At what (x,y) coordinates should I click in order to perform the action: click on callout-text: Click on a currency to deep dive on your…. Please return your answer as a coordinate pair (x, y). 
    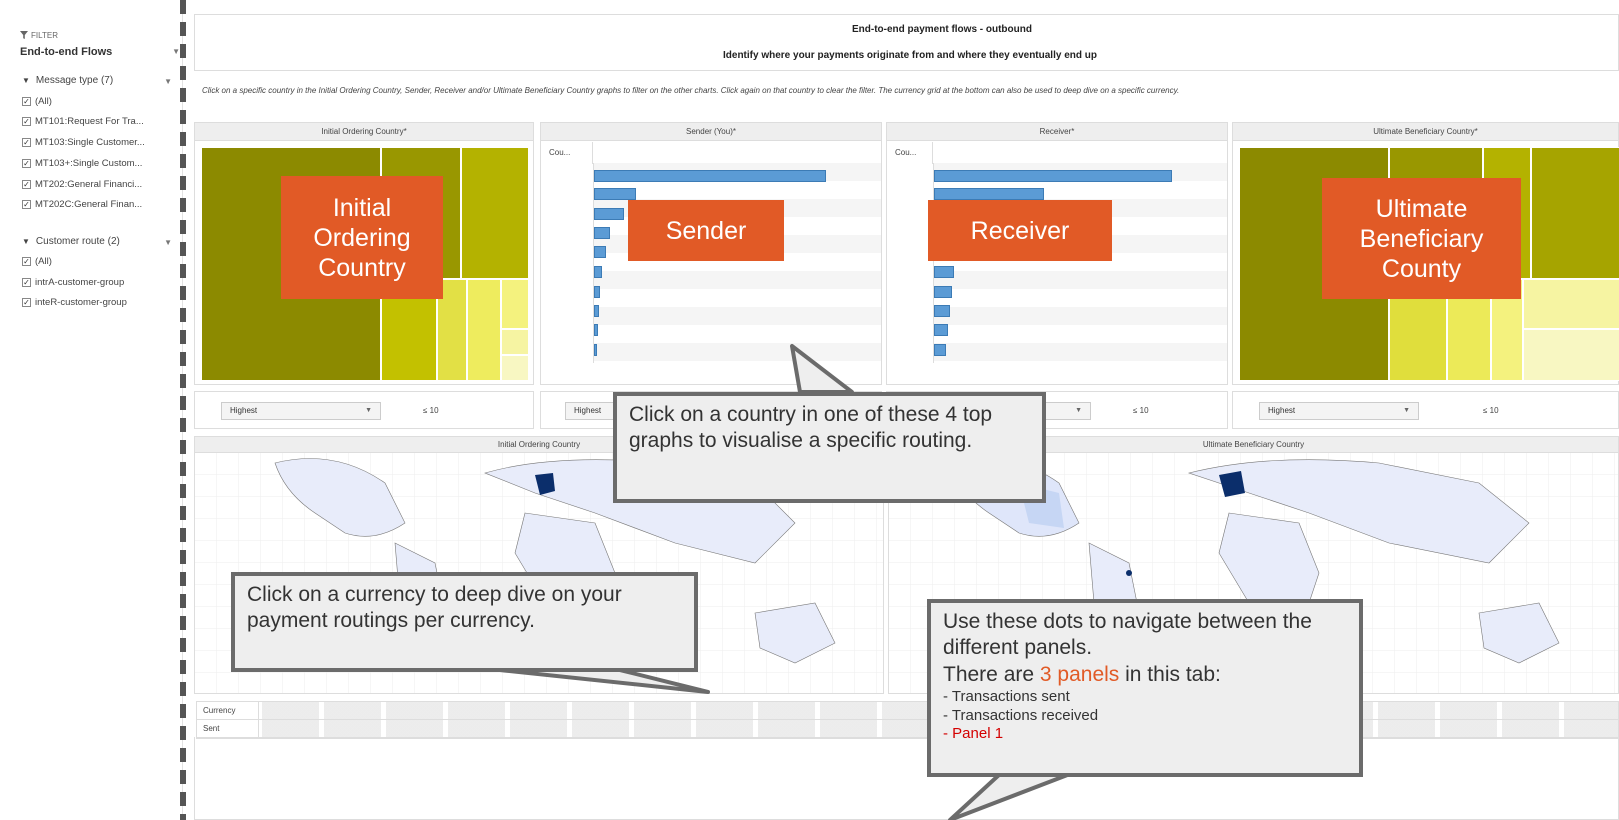
    Looking at the image, I should click on (434, 608).